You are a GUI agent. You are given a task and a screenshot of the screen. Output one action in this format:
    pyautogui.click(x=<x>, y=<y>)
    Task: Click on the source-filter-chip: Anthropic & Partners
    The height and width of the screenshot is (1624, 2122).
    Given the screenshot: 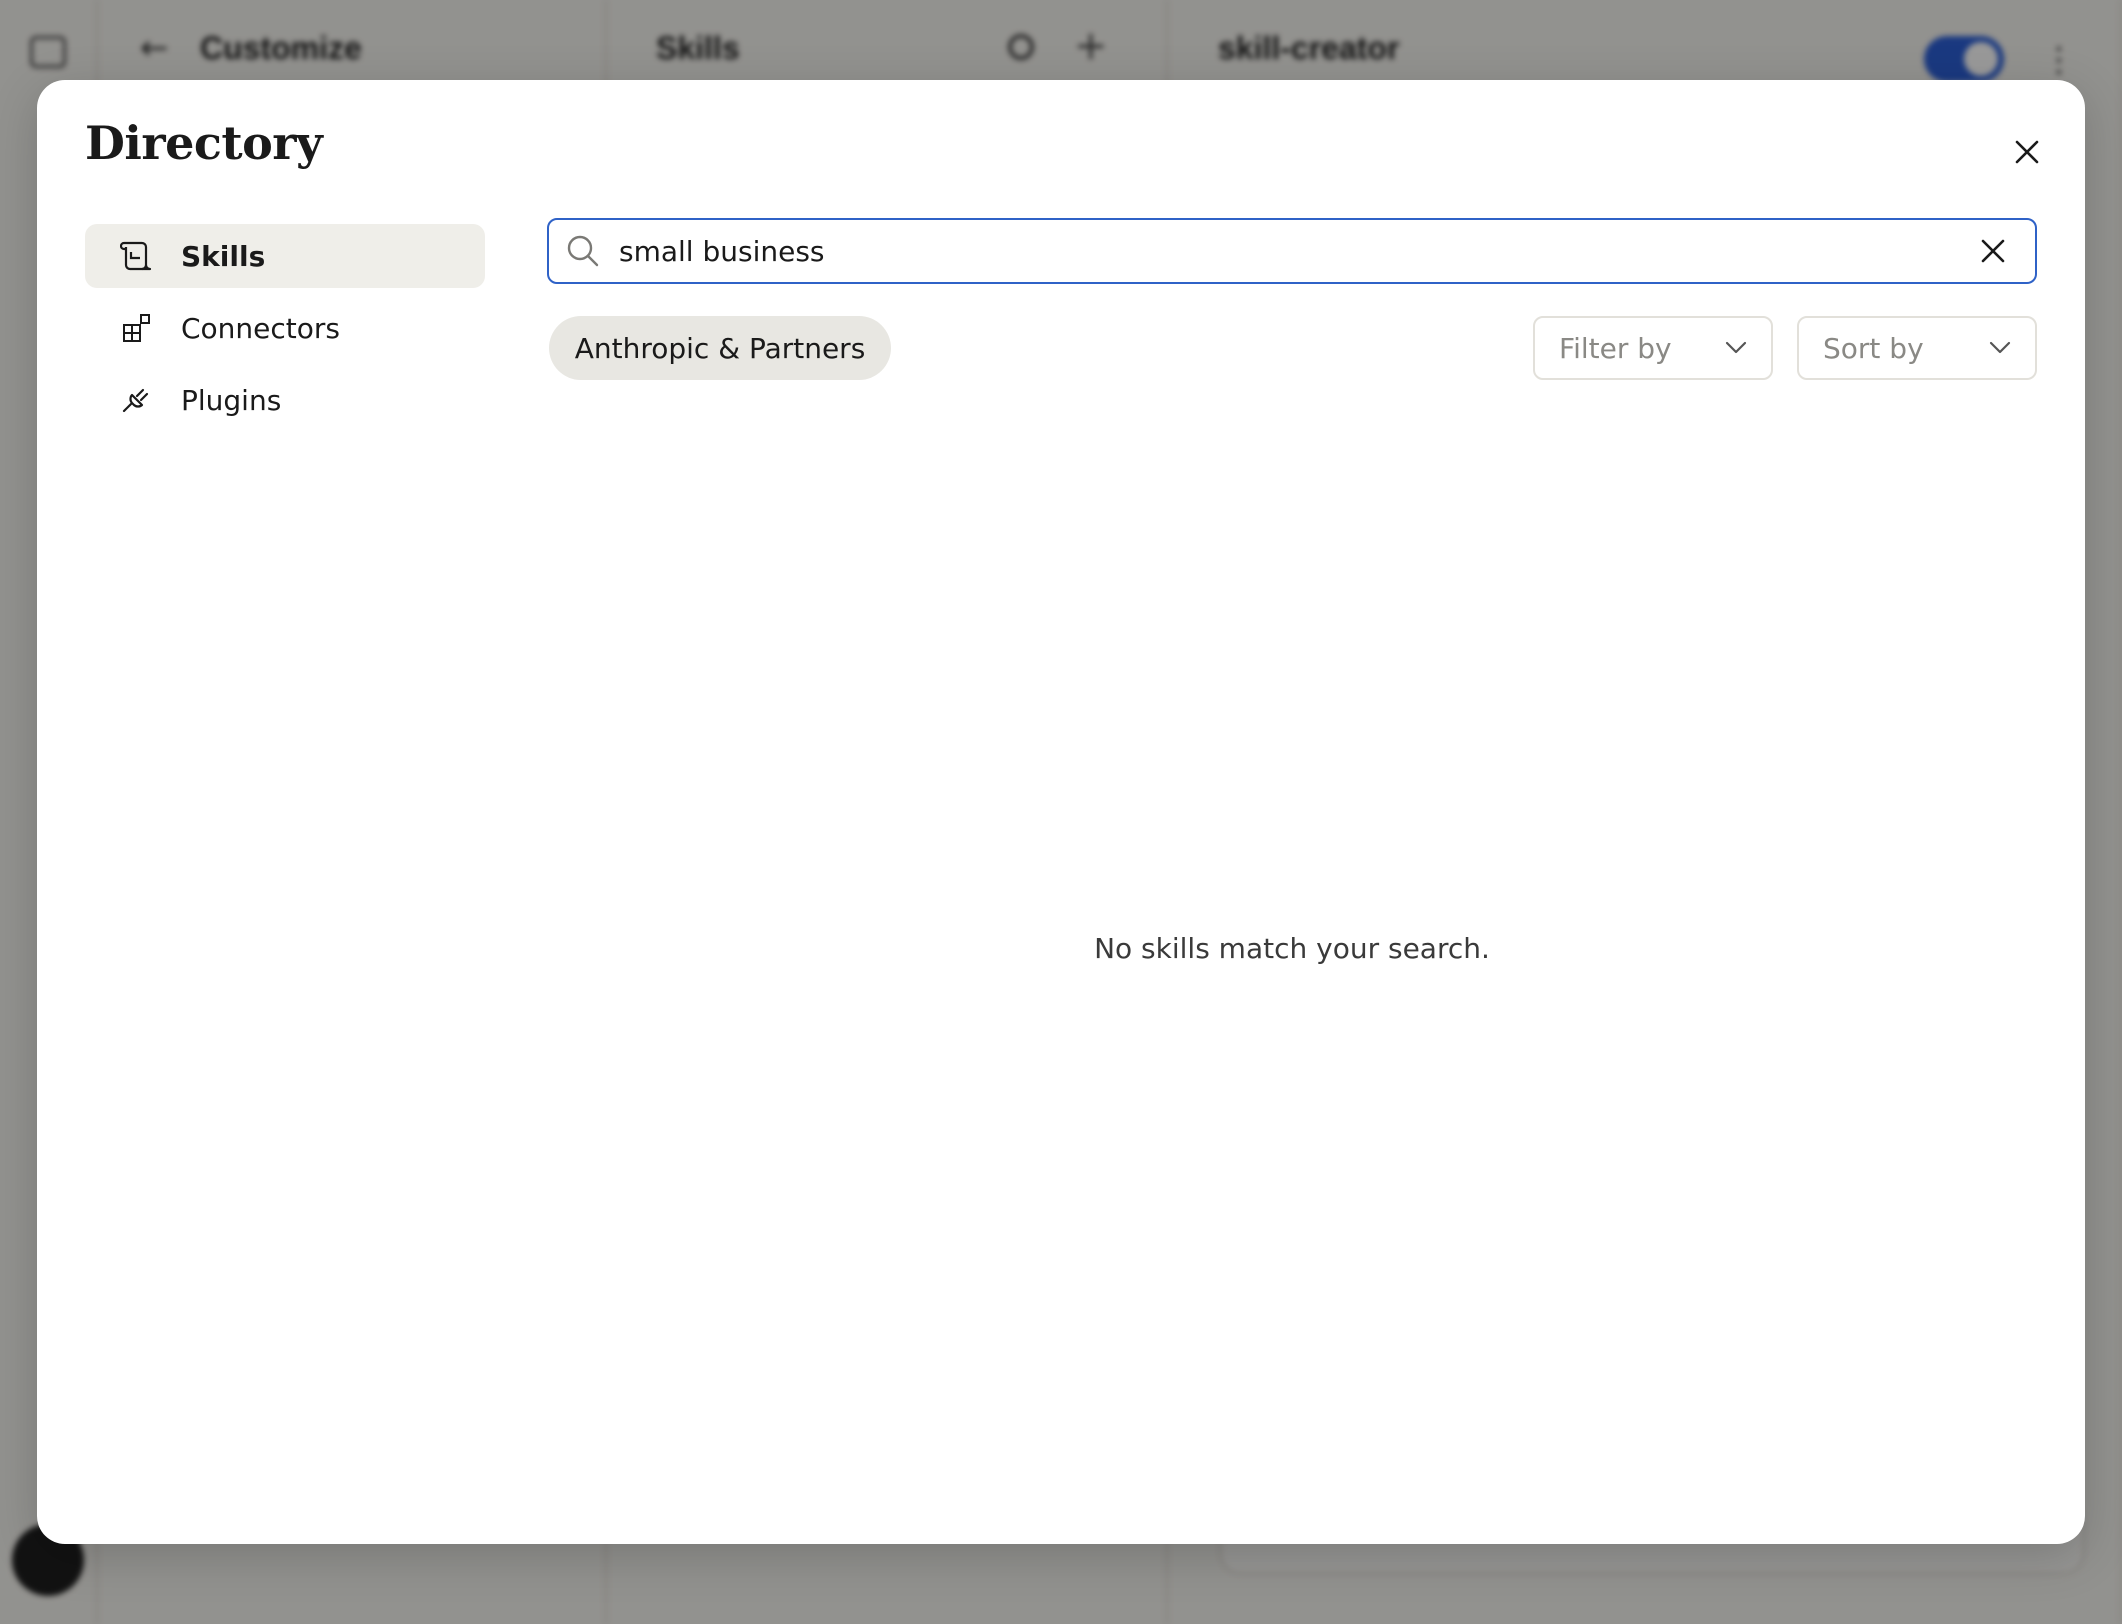 What is the action you would take?
    pyautogui.click(x=720, y=348)
    